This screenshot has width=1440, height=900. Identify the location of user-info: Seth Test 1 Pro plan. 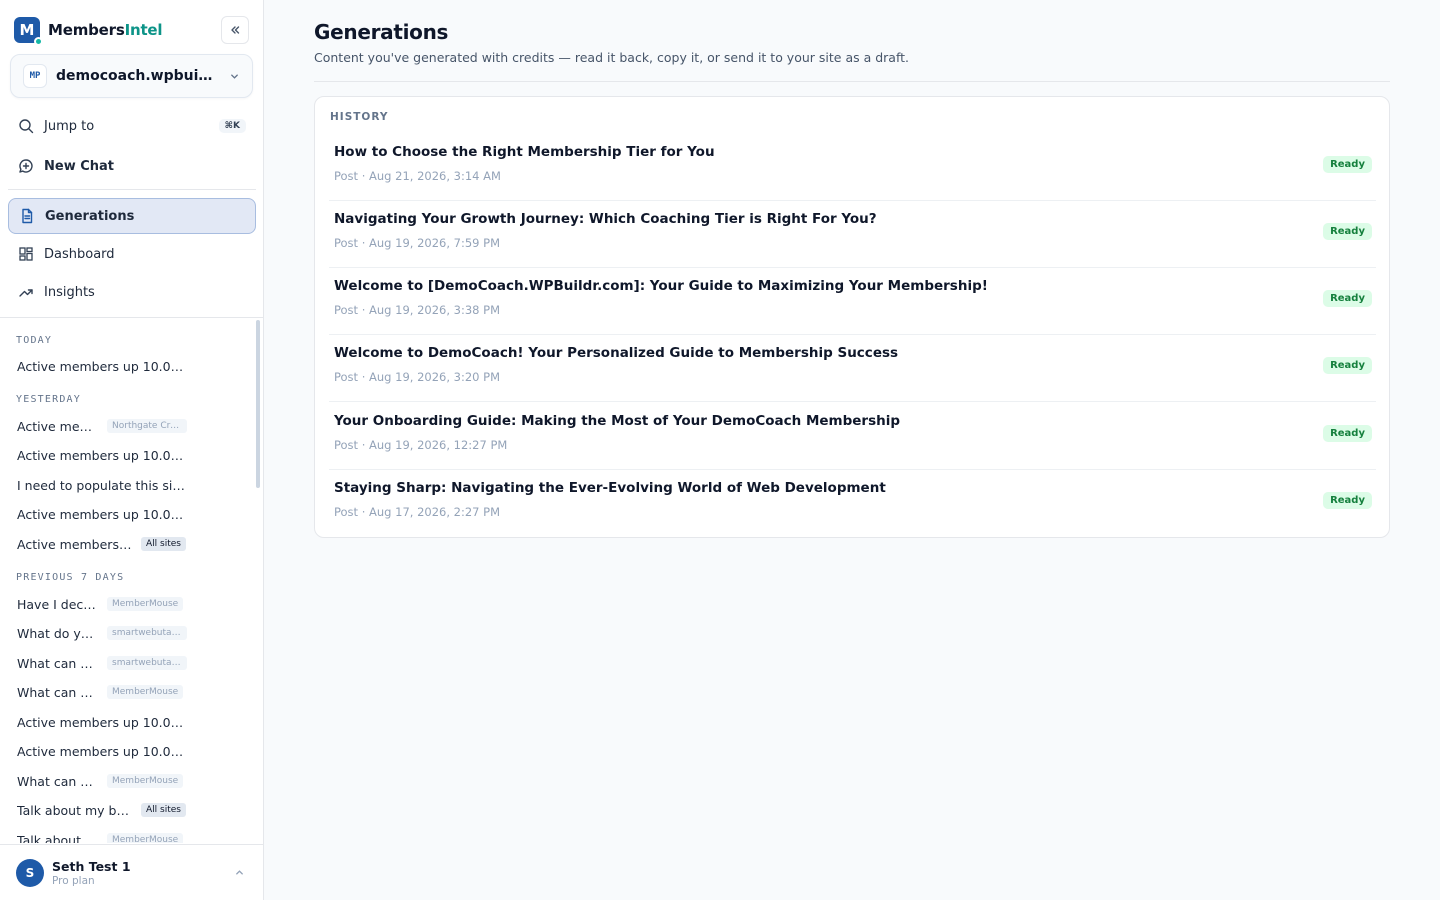
(91, 873).